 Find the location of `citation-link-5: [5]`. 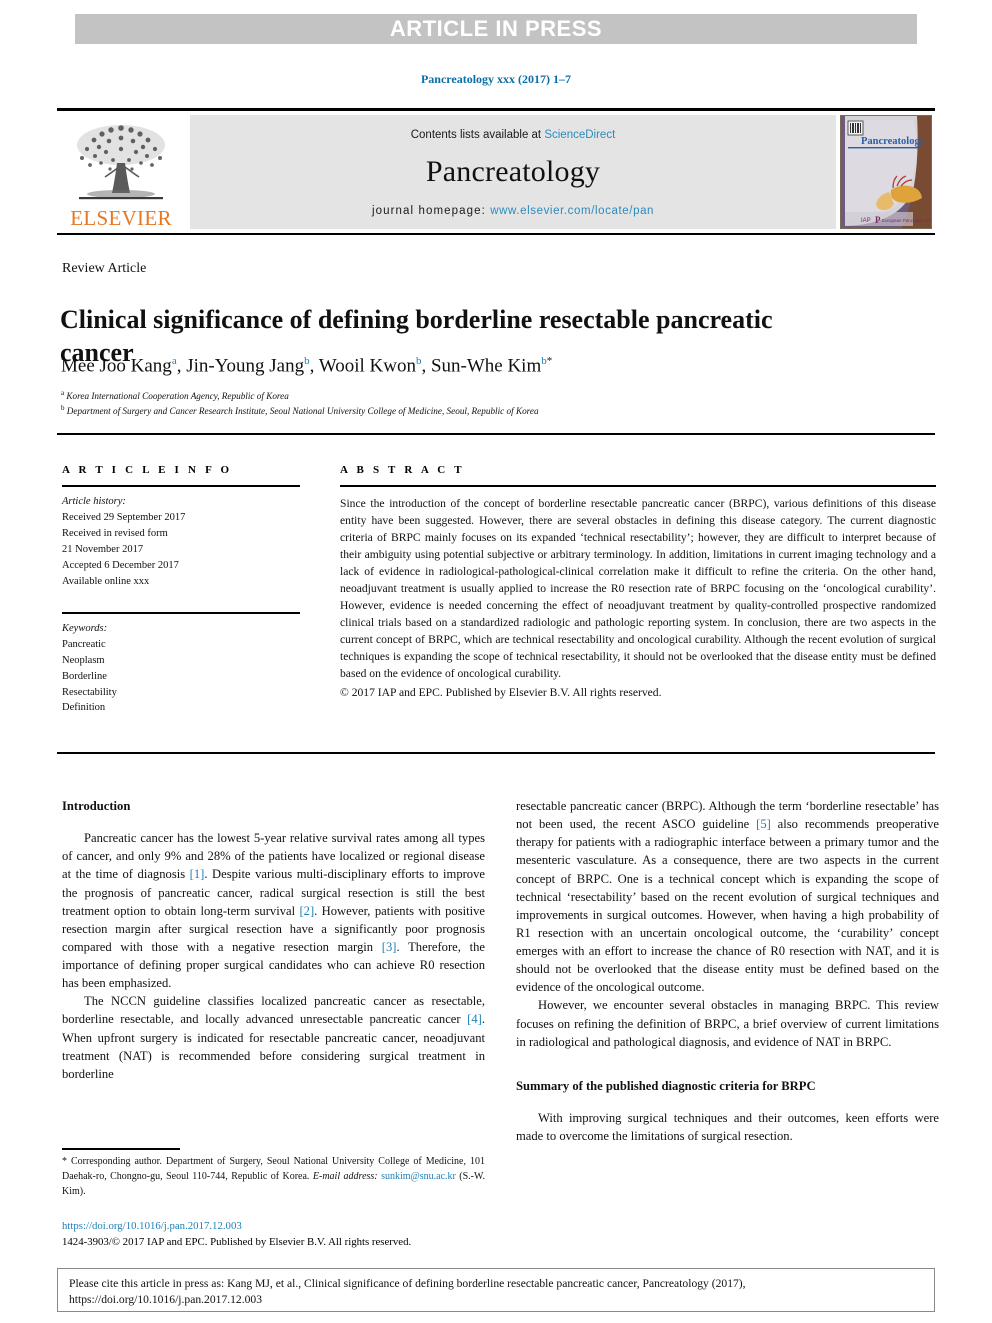

citation-link-5: [5] is located at coordinates (763, 824).